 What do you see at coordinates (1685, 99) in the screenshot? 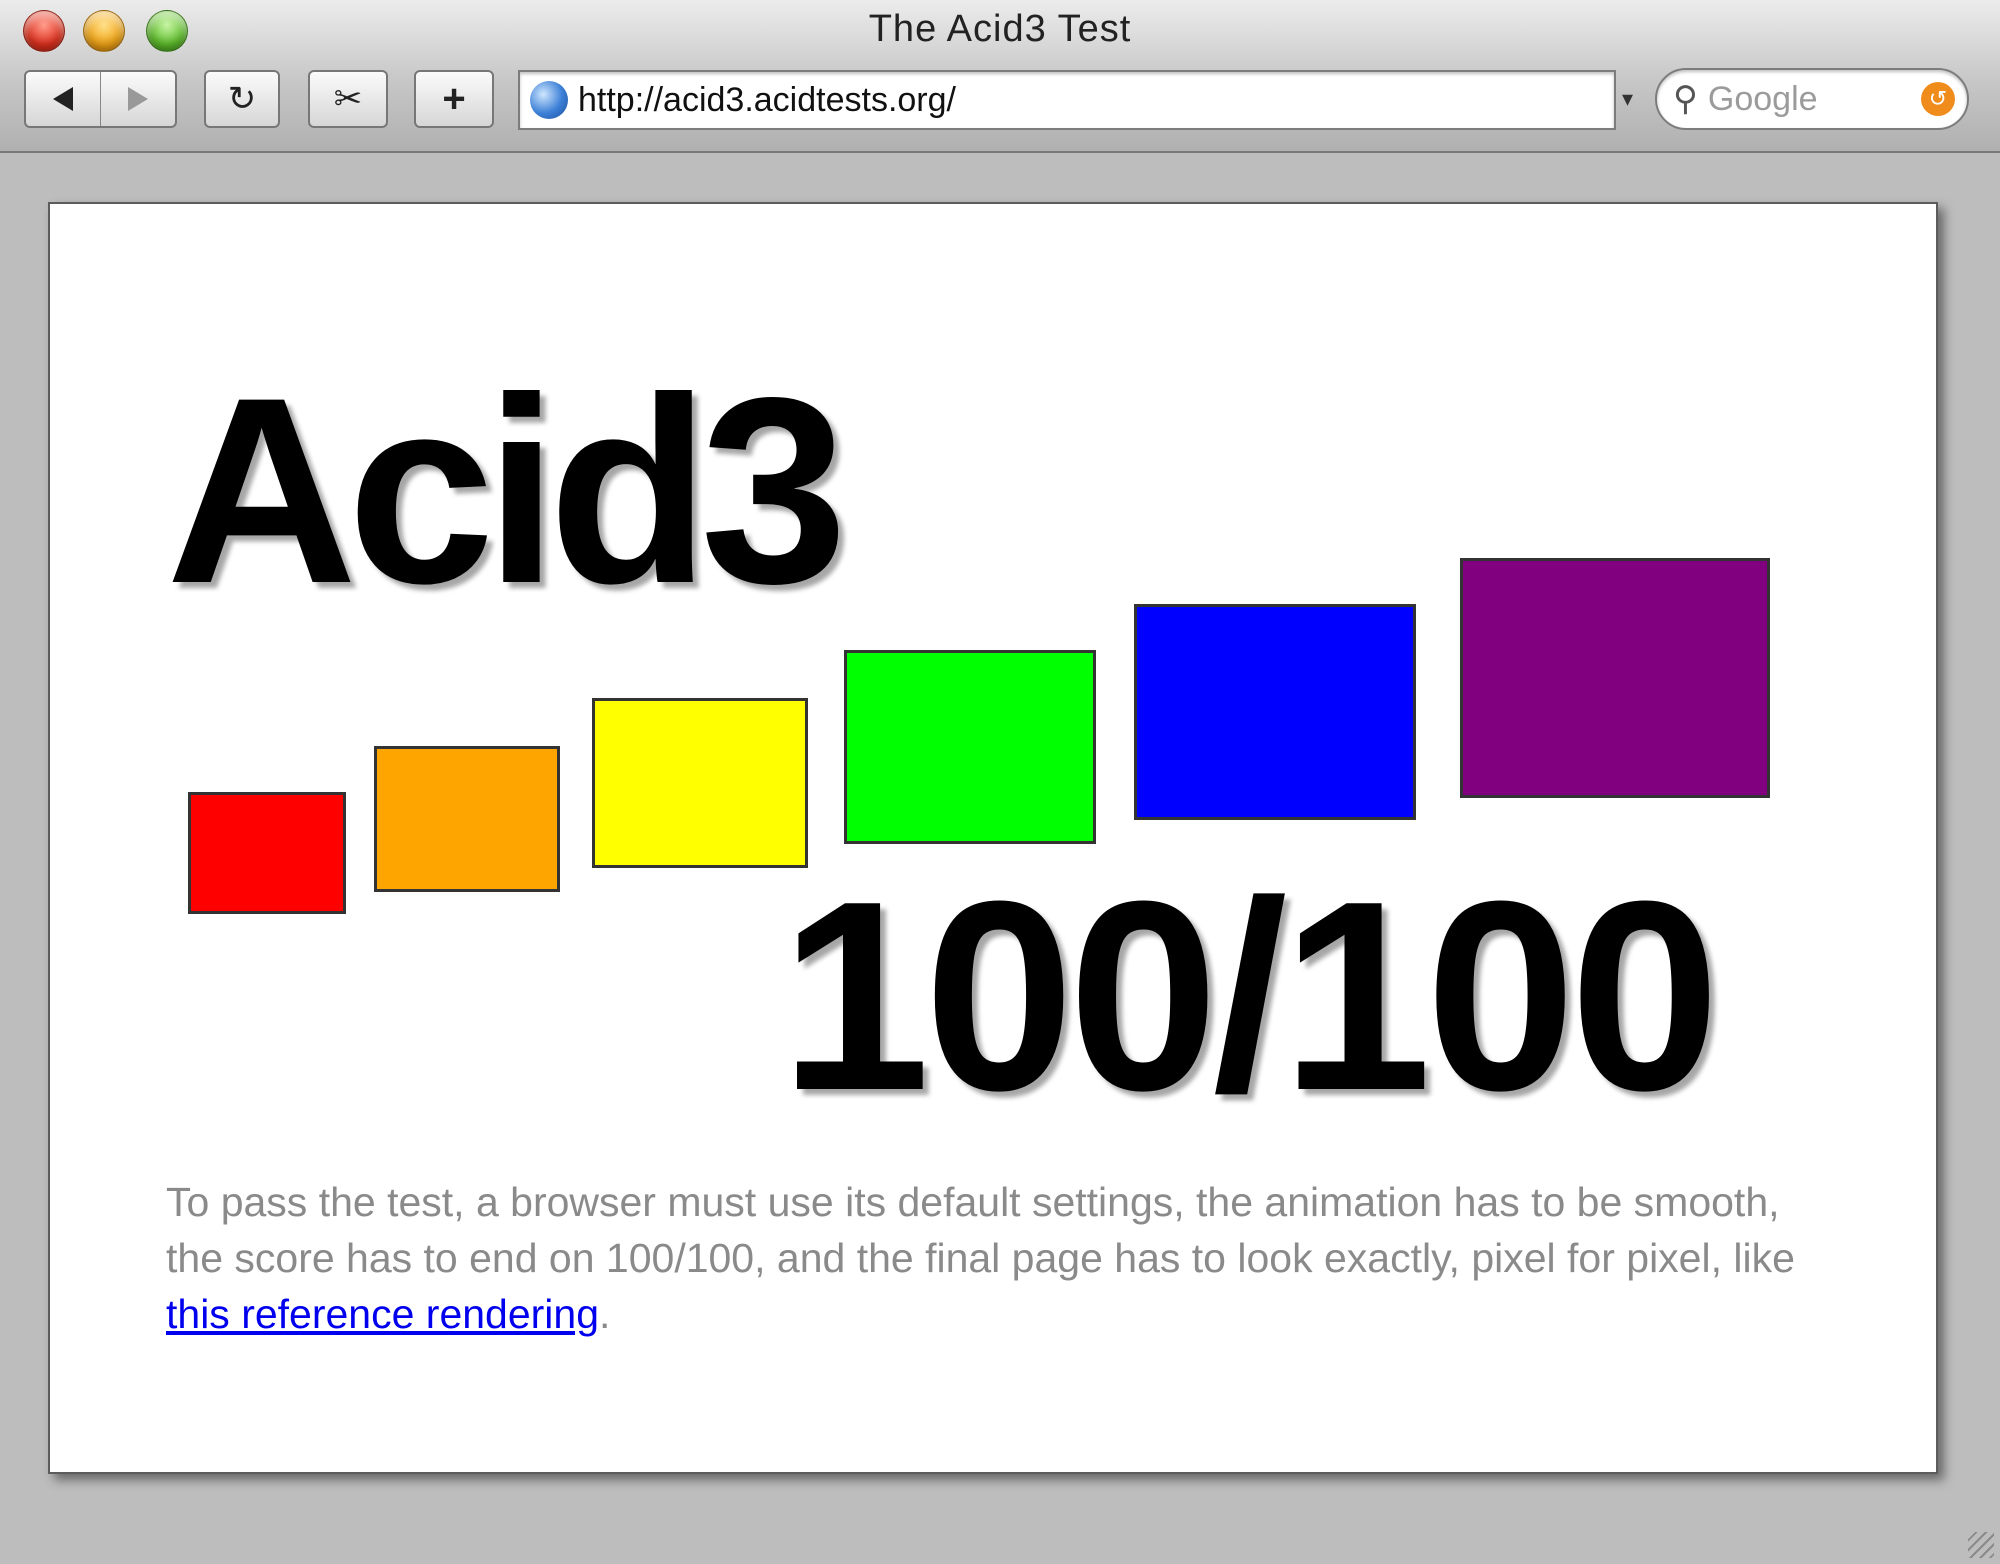
I see `search-icon: ⚲` at bounding box center [1685, 99].